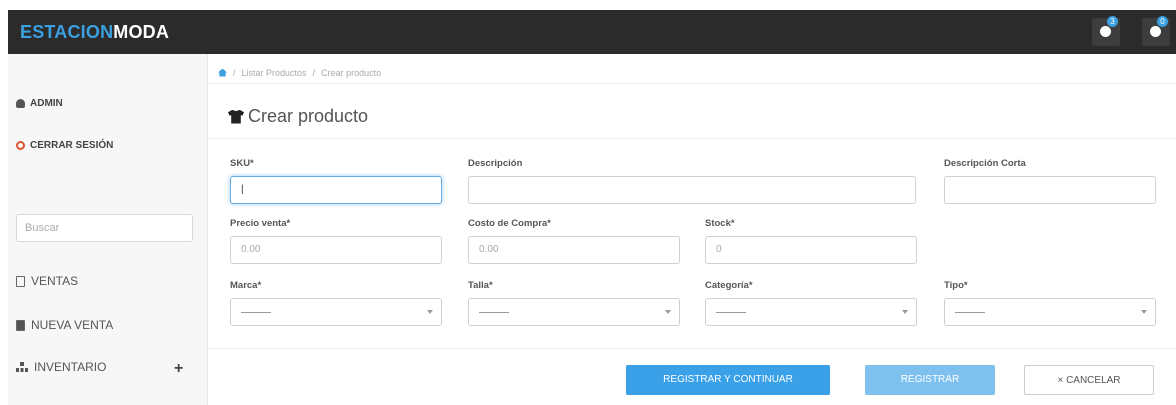 The image size is (1176, 405). What do you see at coordinates (308, 116) in the screenshot?
I see `page-title-text: Crear producto` at bounding box center [308, 116].